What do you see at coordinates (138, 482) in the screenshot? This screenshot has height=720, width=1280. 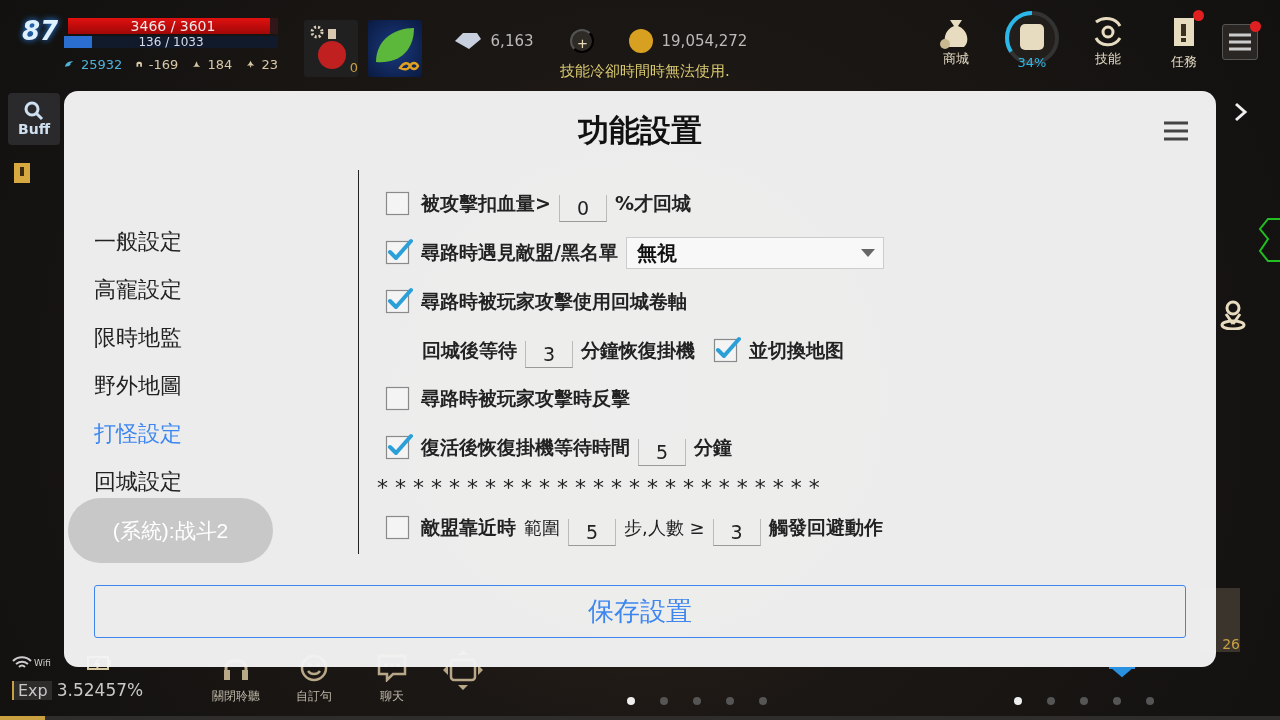 I see `sidebar-item: 回城設定` at bounding box center [138, 482].